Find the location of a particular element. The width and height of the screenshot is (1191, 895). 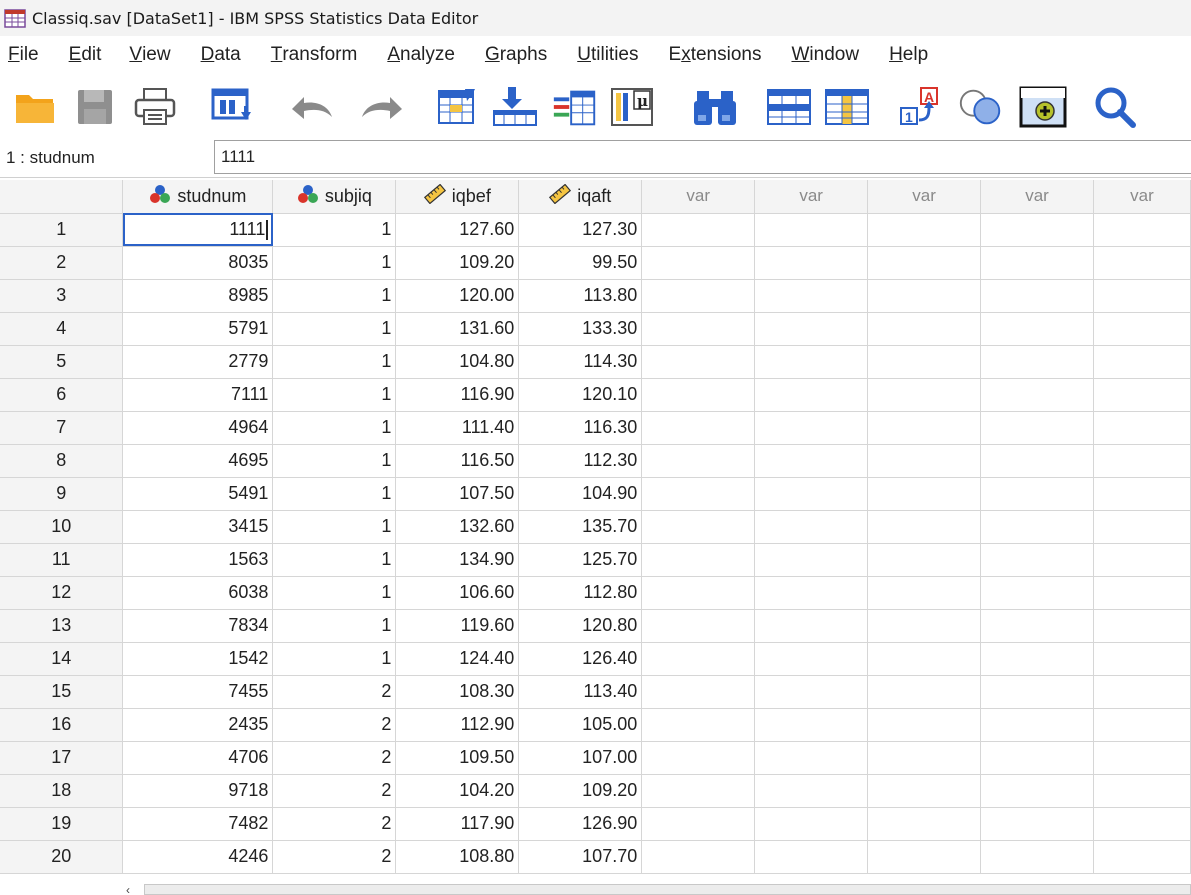

column-header-iqbef: iqbef is located at coordinates (457, 197).